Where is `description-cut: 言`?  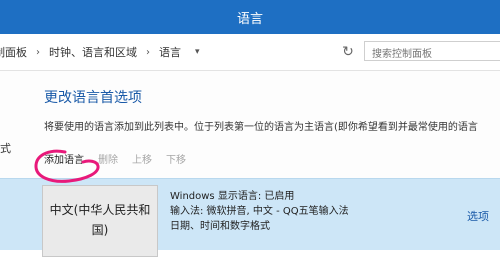 description-cut: 言 is located at coordinates (472, 127).